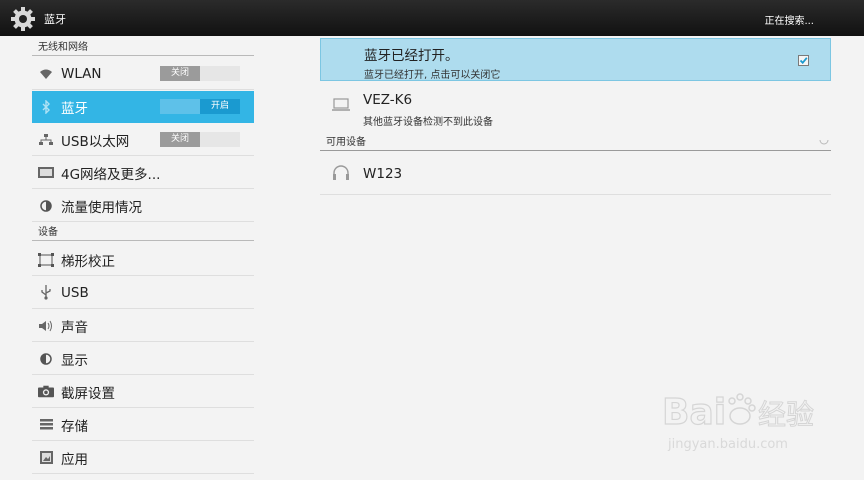  Describe the element at coordinates (737, 421) in the screenshot. I see `baidu-logo: Bai 经验 jingyan.baidu.com` at that location.